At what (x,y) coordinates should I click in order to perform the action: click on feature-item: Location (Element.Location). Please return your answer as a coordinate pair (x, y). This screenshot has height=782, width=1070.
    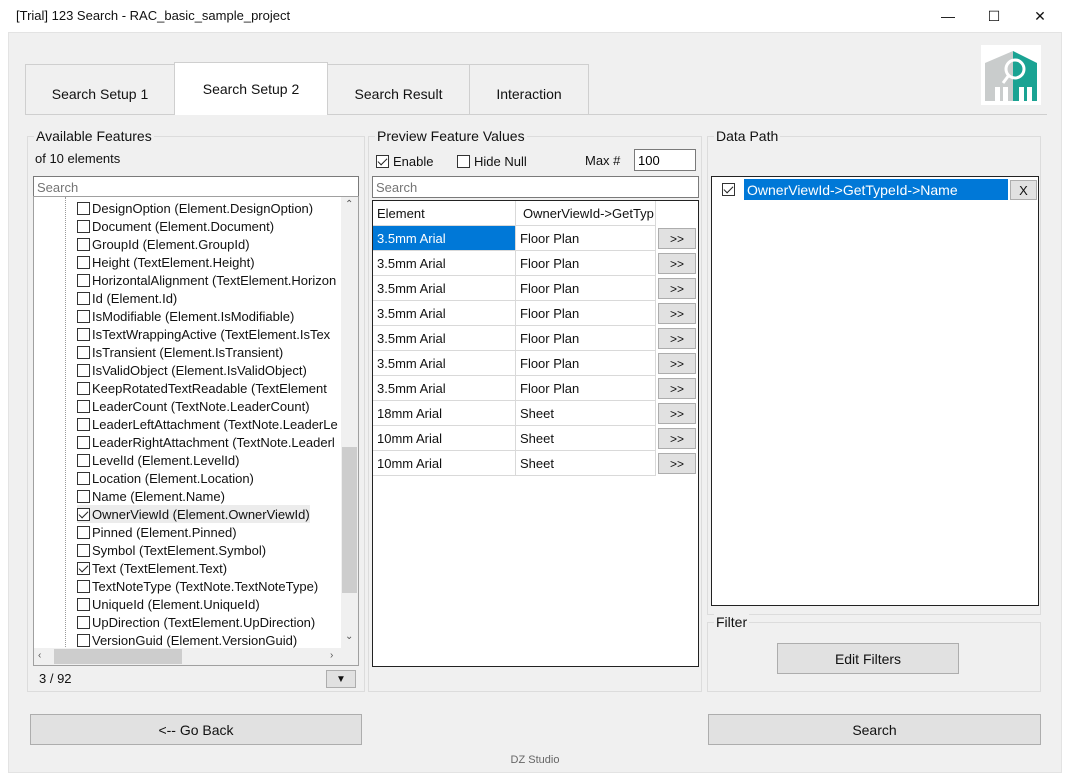
    Looking at the image, I should click on (165, 478).